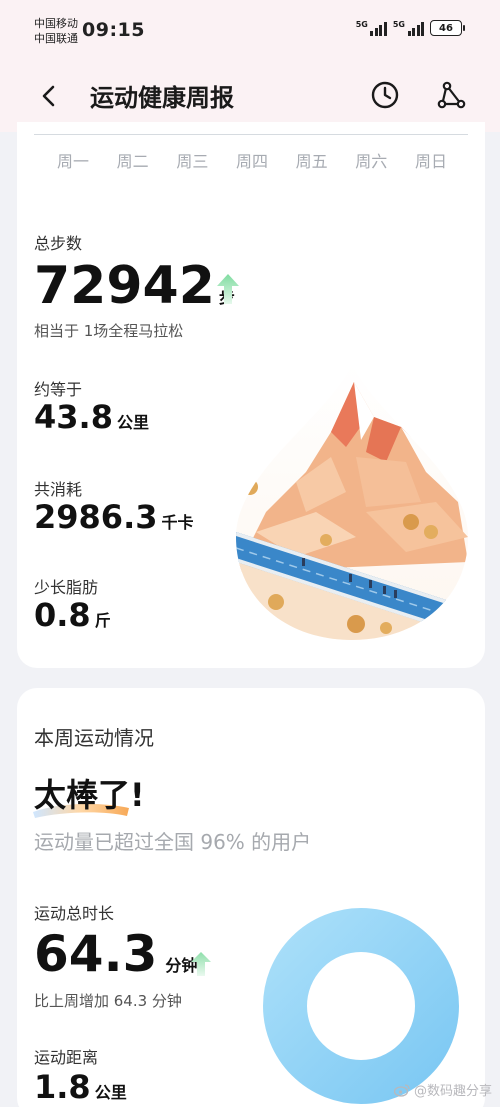 The height and width of the screenshot is (1107, 500). What do you see at coordinates (371, 28) in the screenshot?
I see `signal-1-icon: 5G` at bounding box center [371, 28].